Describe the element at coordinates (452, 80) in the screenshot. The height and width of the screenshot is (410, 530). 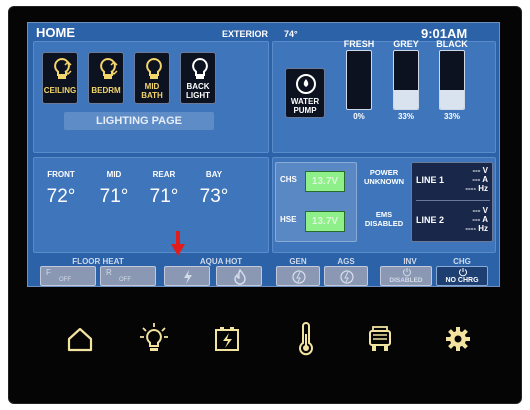
I see `tank-gauge-black` at that location.